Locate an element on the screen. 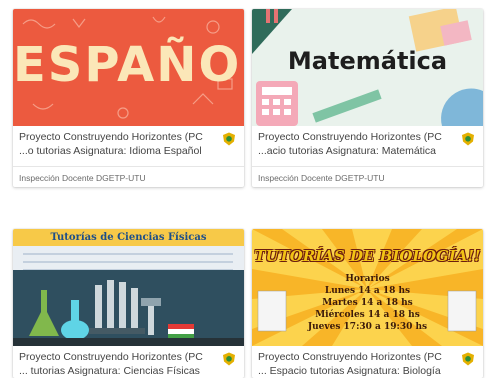  course-thumbnail-matematica: Matemática is located at coordinates (367, 67).